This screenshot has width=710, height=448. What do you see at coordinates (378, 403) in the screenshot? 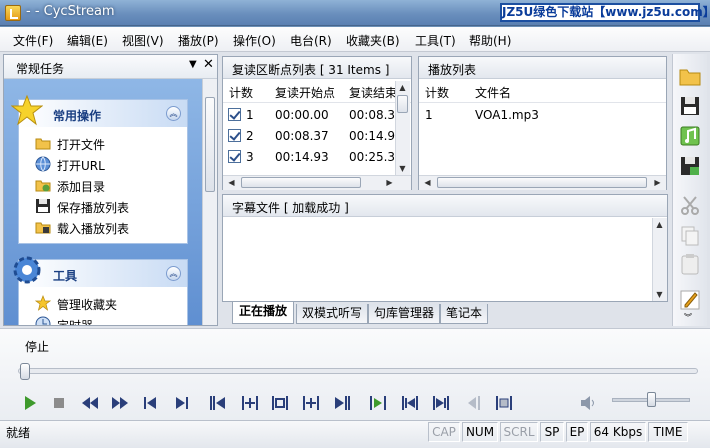
I see `repeat-play-icon` at bounding box center [378, 403].